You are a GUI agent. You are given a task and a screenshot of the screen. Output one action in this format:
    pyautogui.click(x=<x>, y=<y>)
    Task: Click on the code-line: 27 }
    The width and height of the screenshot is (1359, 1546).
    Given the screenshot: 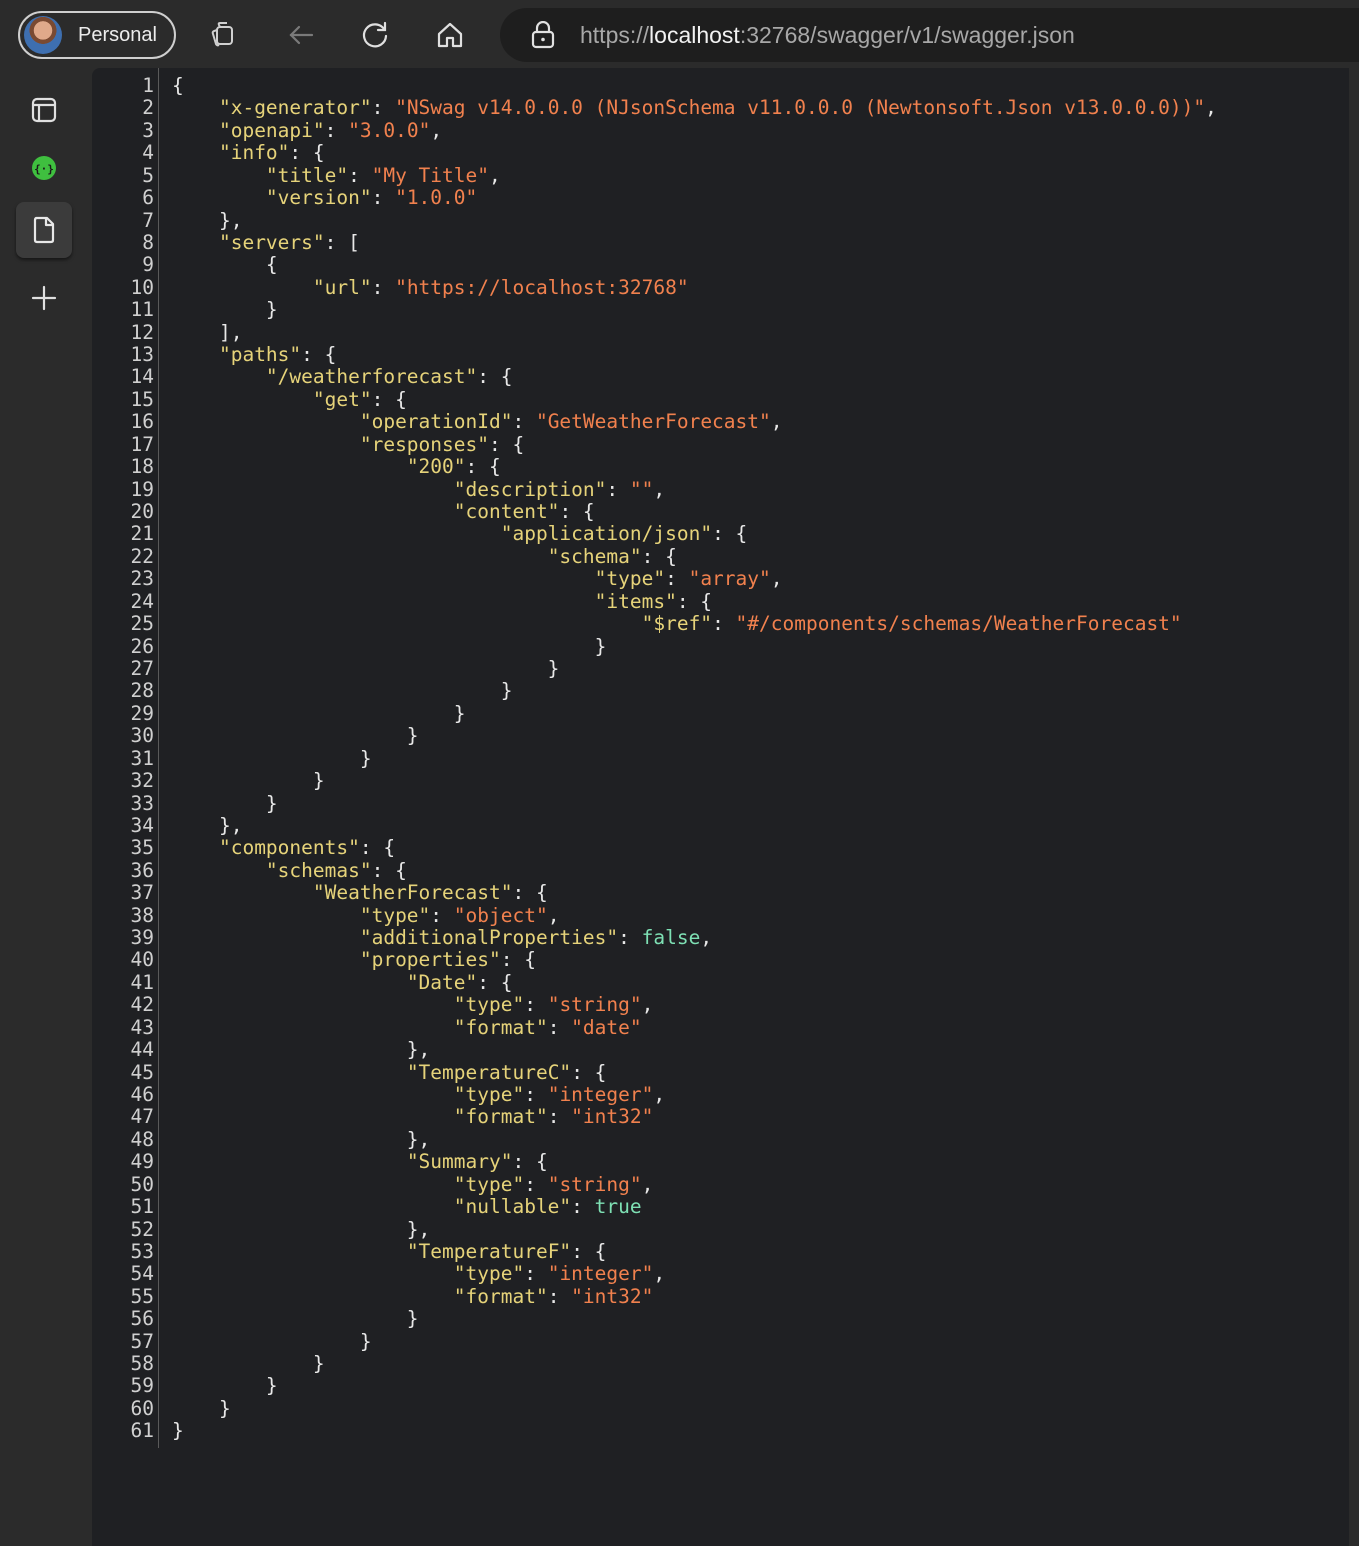 What is the action you would take?
    pyautogui.click(x=720, y=668)
    